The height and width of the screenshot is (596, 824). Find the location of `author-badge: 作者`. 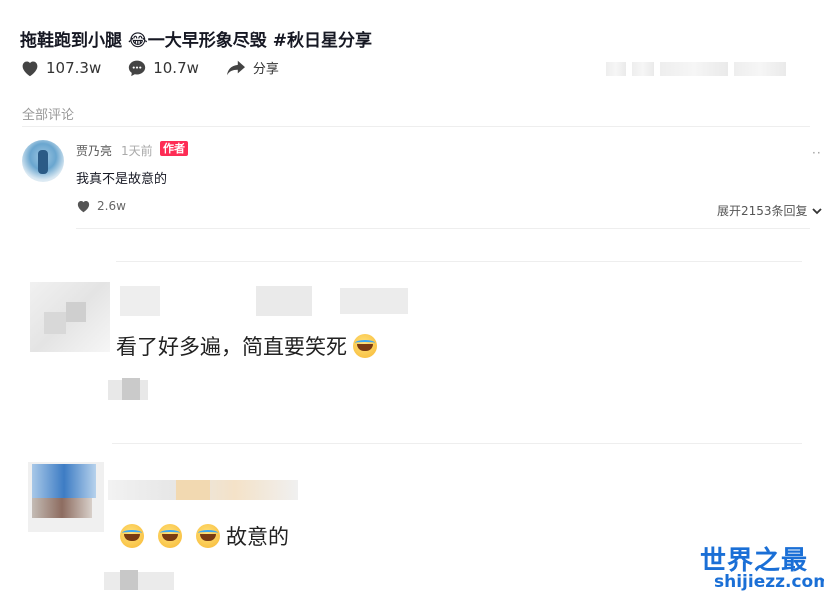

author-badge: 作者 is located at coordinates (174, 148).